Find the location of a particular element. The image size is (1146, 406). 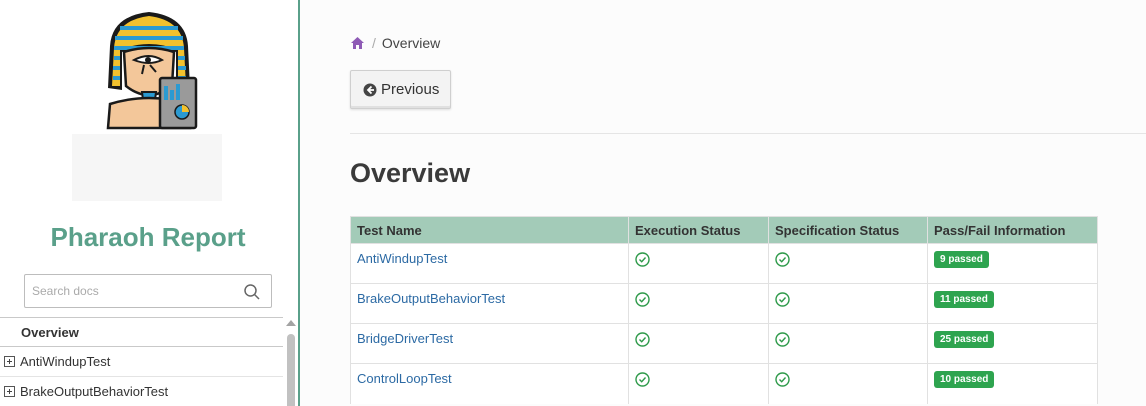

previous-button-label: Previous is located at coordinates (410, 89).